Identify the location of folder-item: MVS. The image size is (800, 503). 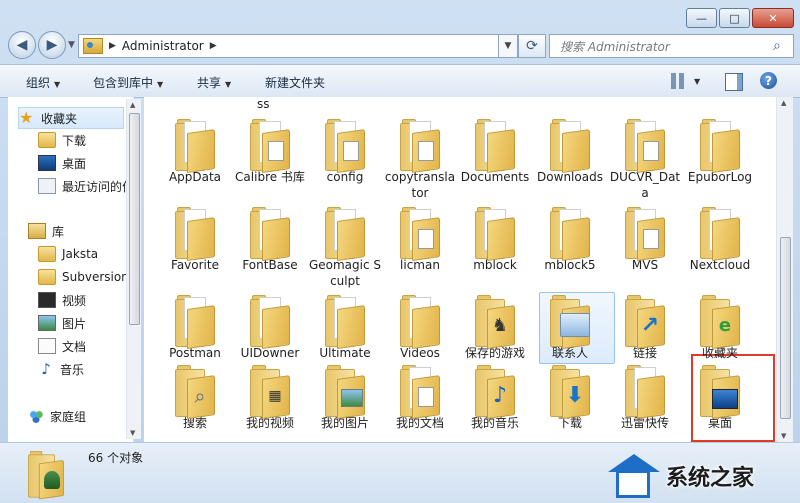
(645, 239).